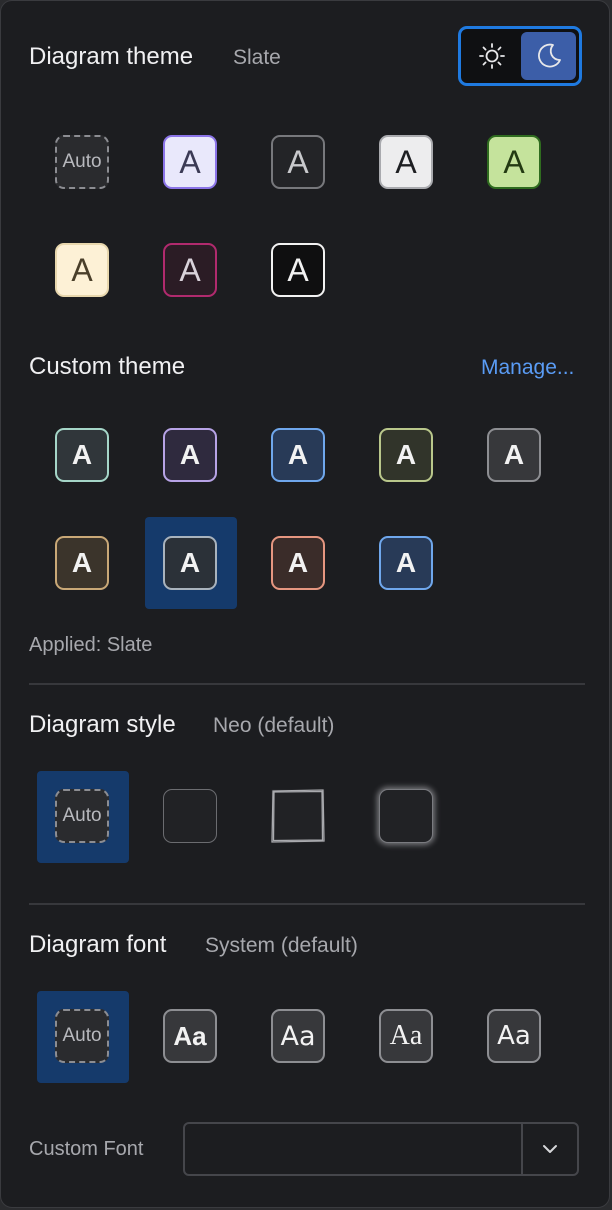 This screenshot has height=1210, width=612. Describe the element at coordinates (111, 56) in the screenshot. I see `diagram-theme-title: Diagram theme` at that location.